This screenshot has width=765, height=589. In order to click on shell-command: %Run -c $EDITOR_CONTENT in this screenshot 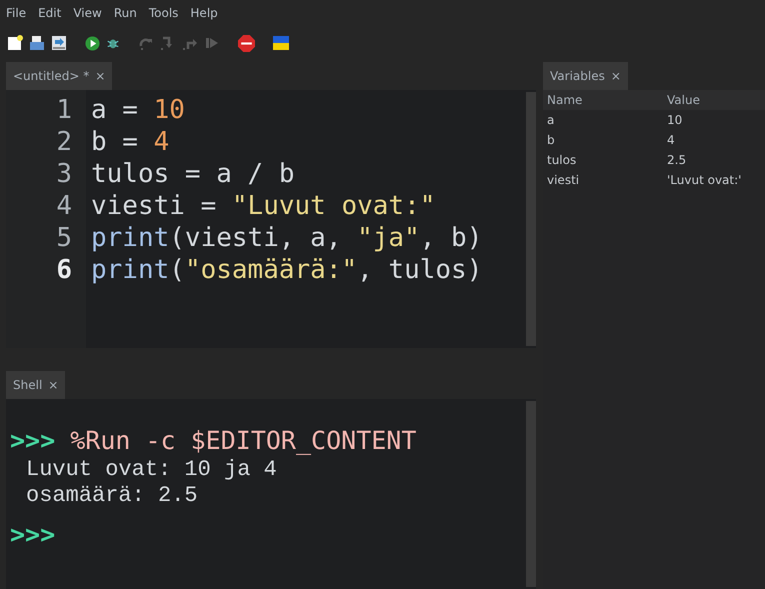, I will do `click(243, 440)`.